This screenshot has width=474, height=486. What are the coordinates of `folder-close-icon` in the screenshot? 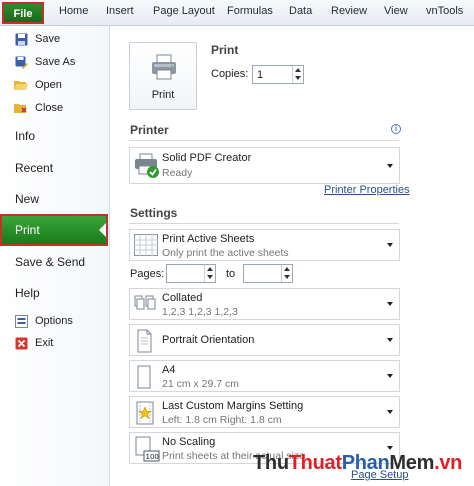 It's located at (21, 108).